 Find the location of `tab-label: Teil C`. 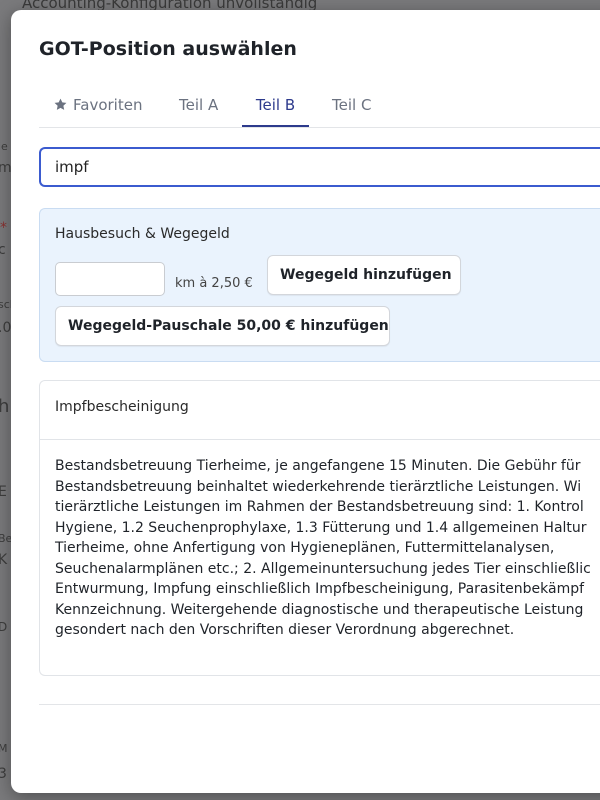

tab-label: Teil C is located at coordinates (352, 105).